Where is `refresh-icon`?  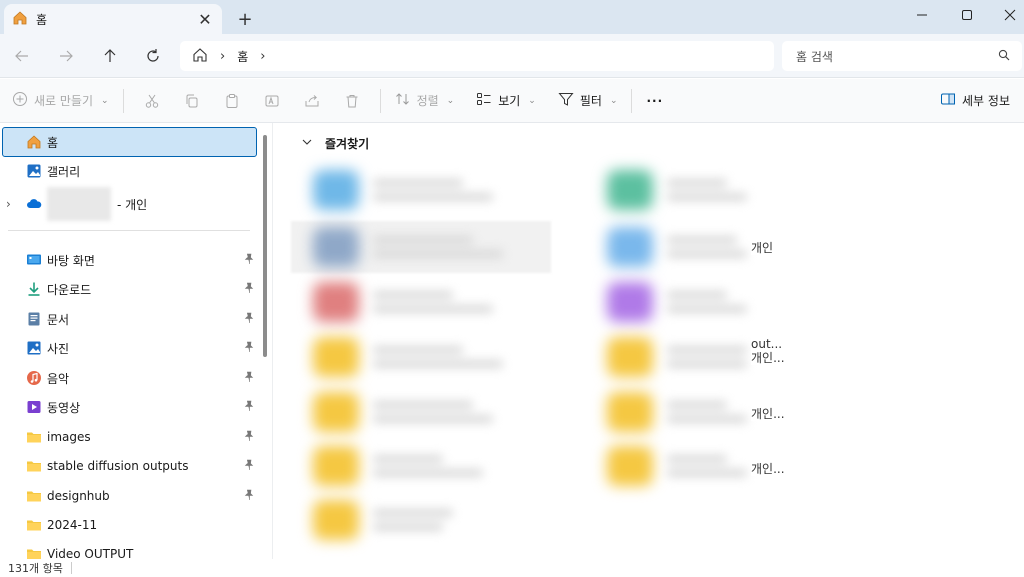 refresh-icon is located at coordinates (153, 56).